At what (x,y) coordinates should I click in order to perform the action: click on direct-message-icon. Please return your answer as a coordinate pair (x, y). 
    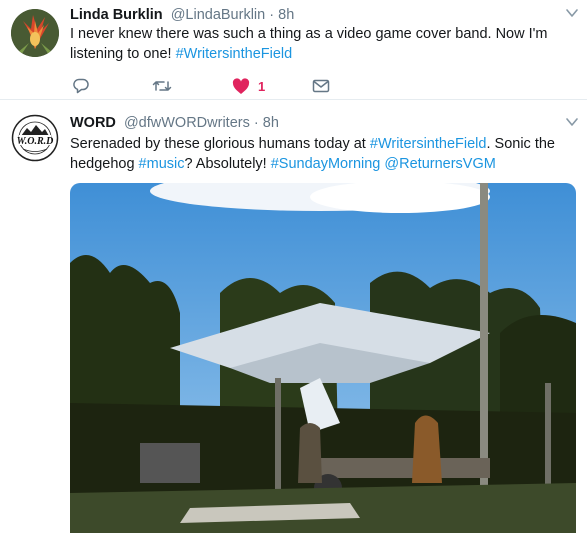
    Looking at the image, I should click on (321, 86).